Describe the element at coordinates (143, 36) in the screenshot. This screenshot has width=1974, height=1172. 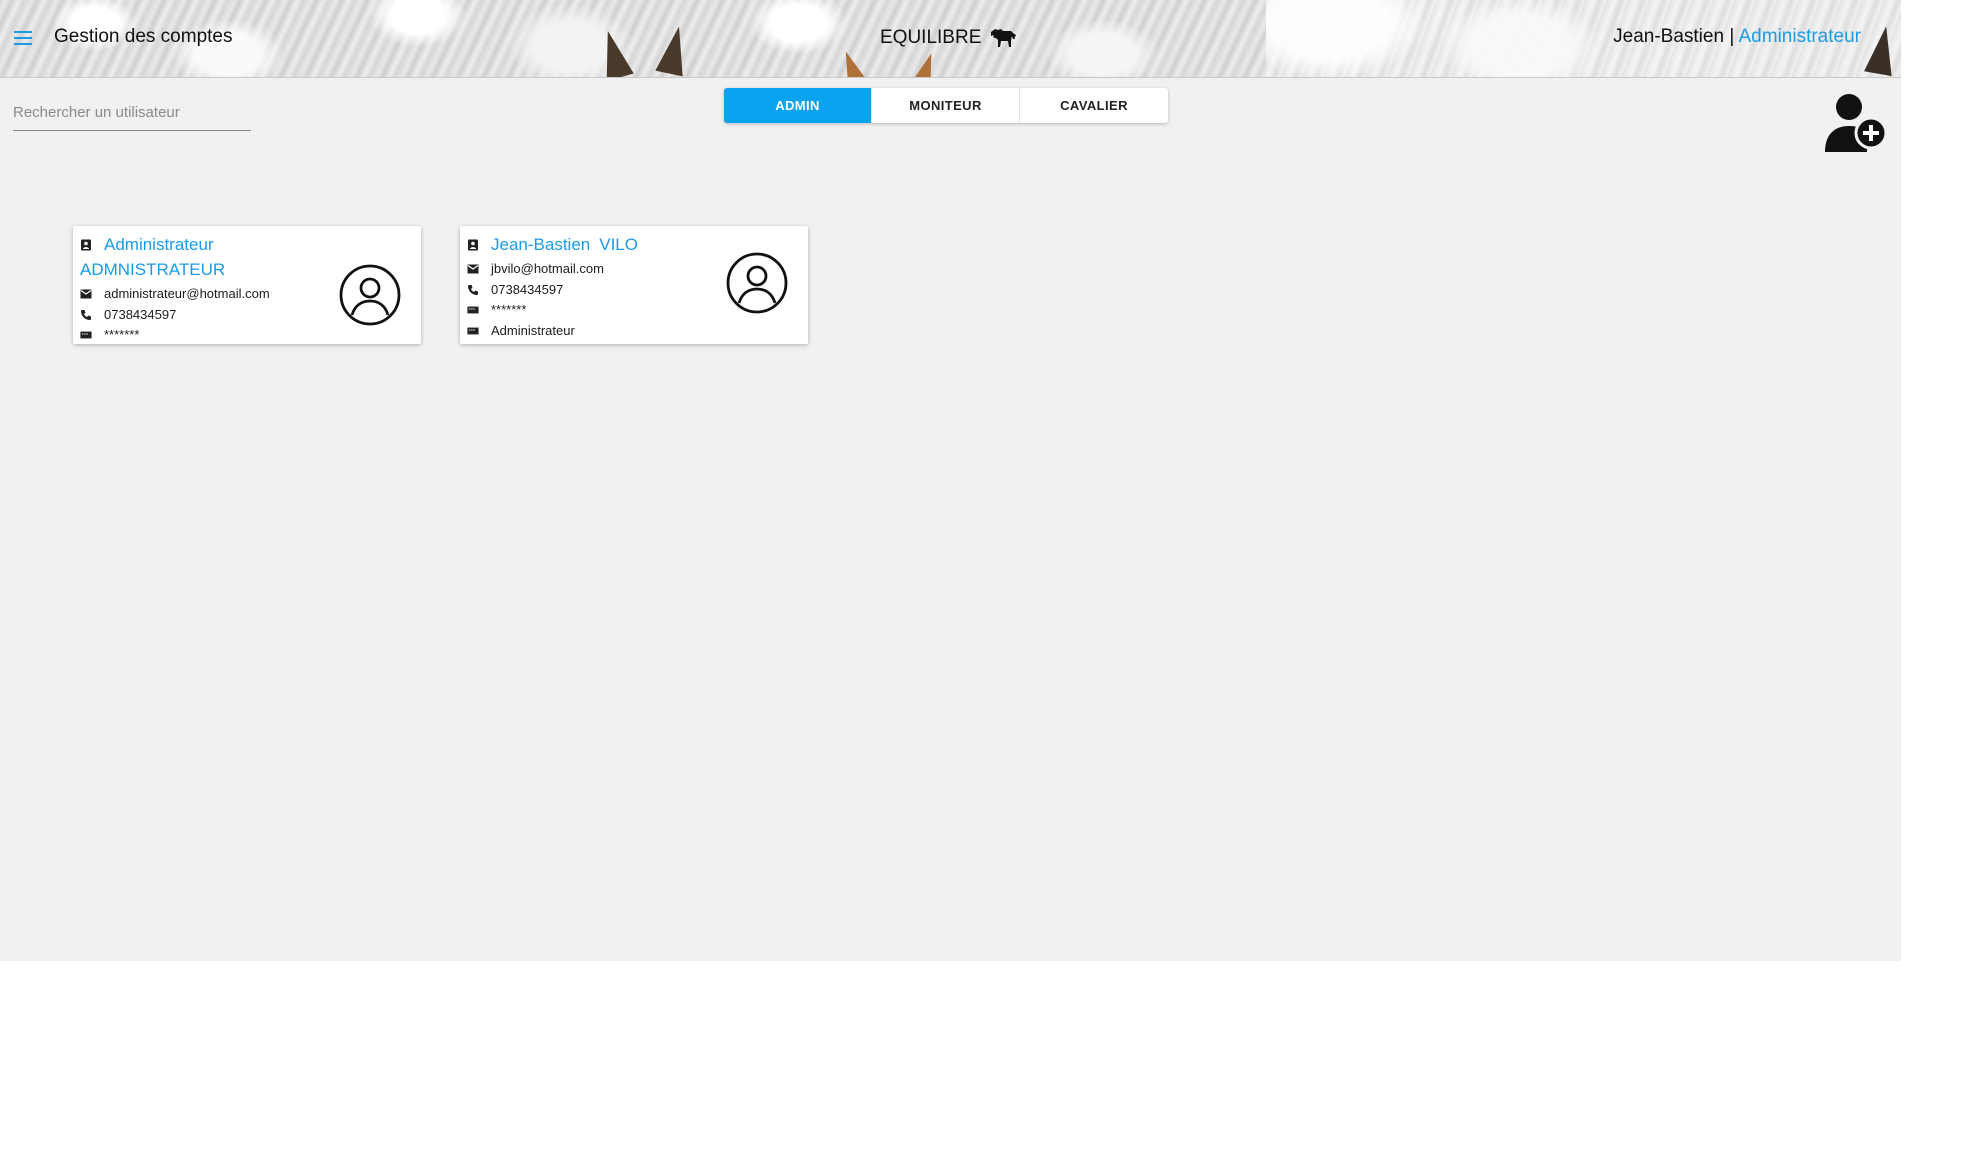
I see `page-title: Gestion des comptes` at that location.